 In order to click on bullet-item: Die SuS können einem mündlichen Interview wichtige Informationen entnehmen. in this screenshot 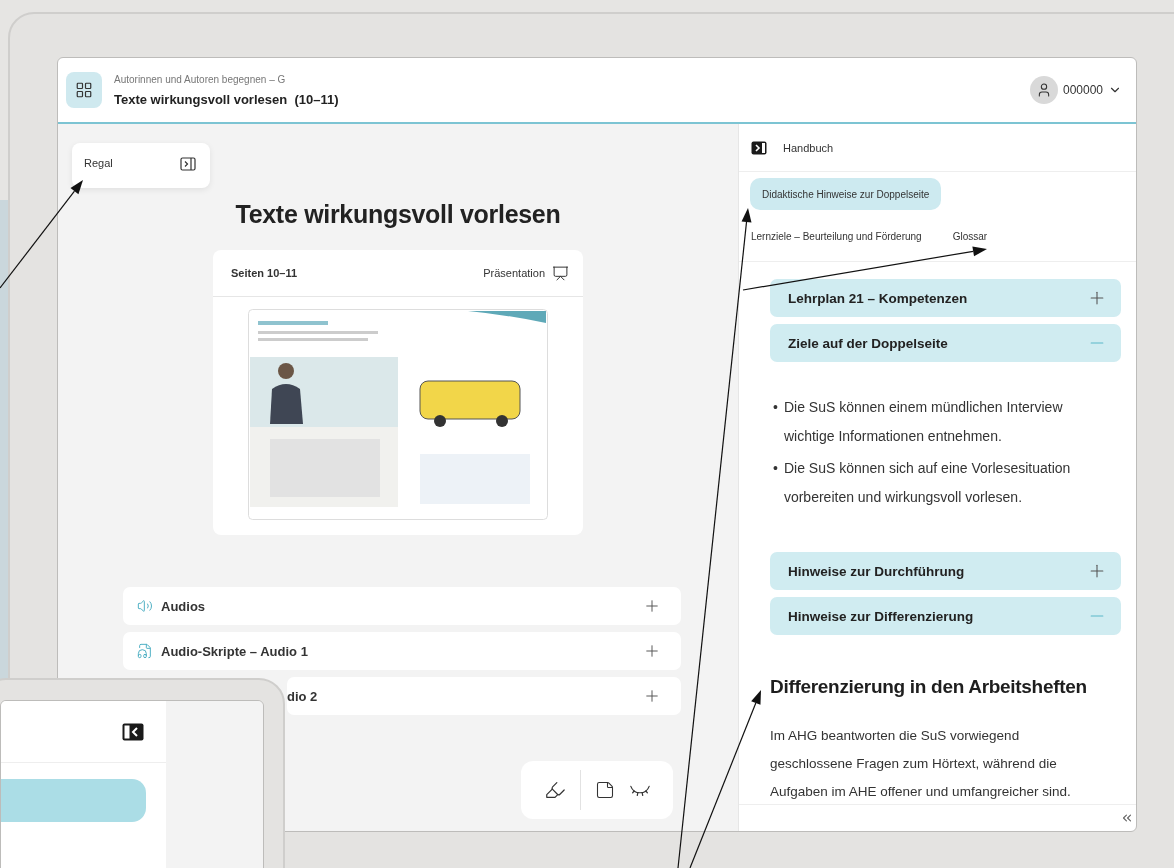, I will do `click(923, 422)`.